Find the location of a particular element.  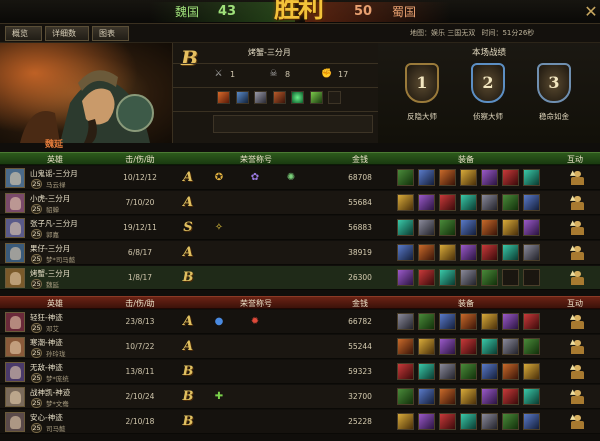

table-row: 战神凯-神迹 25 梦*文鸯 2/10/24 B ✚ 32700 ▲ is located at coordinates (300, 397).